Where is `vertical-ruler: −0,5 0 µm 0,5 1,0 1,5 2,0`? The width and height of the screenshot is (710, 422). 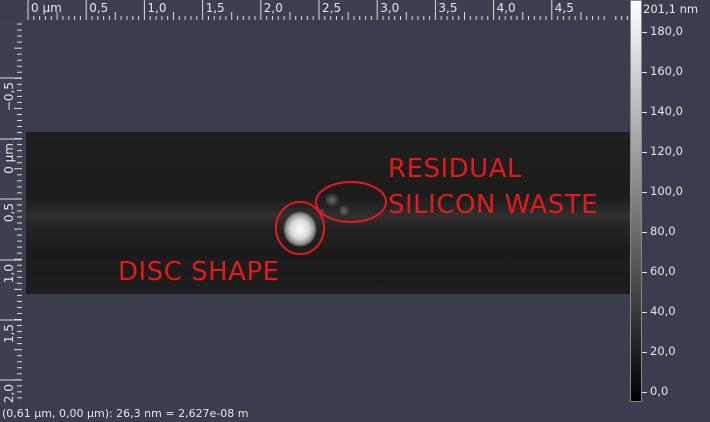 vertical-ruler: −0,5 0 µm 0,5 1,0 1,5 2,0 is located at coordinates (11, 213).